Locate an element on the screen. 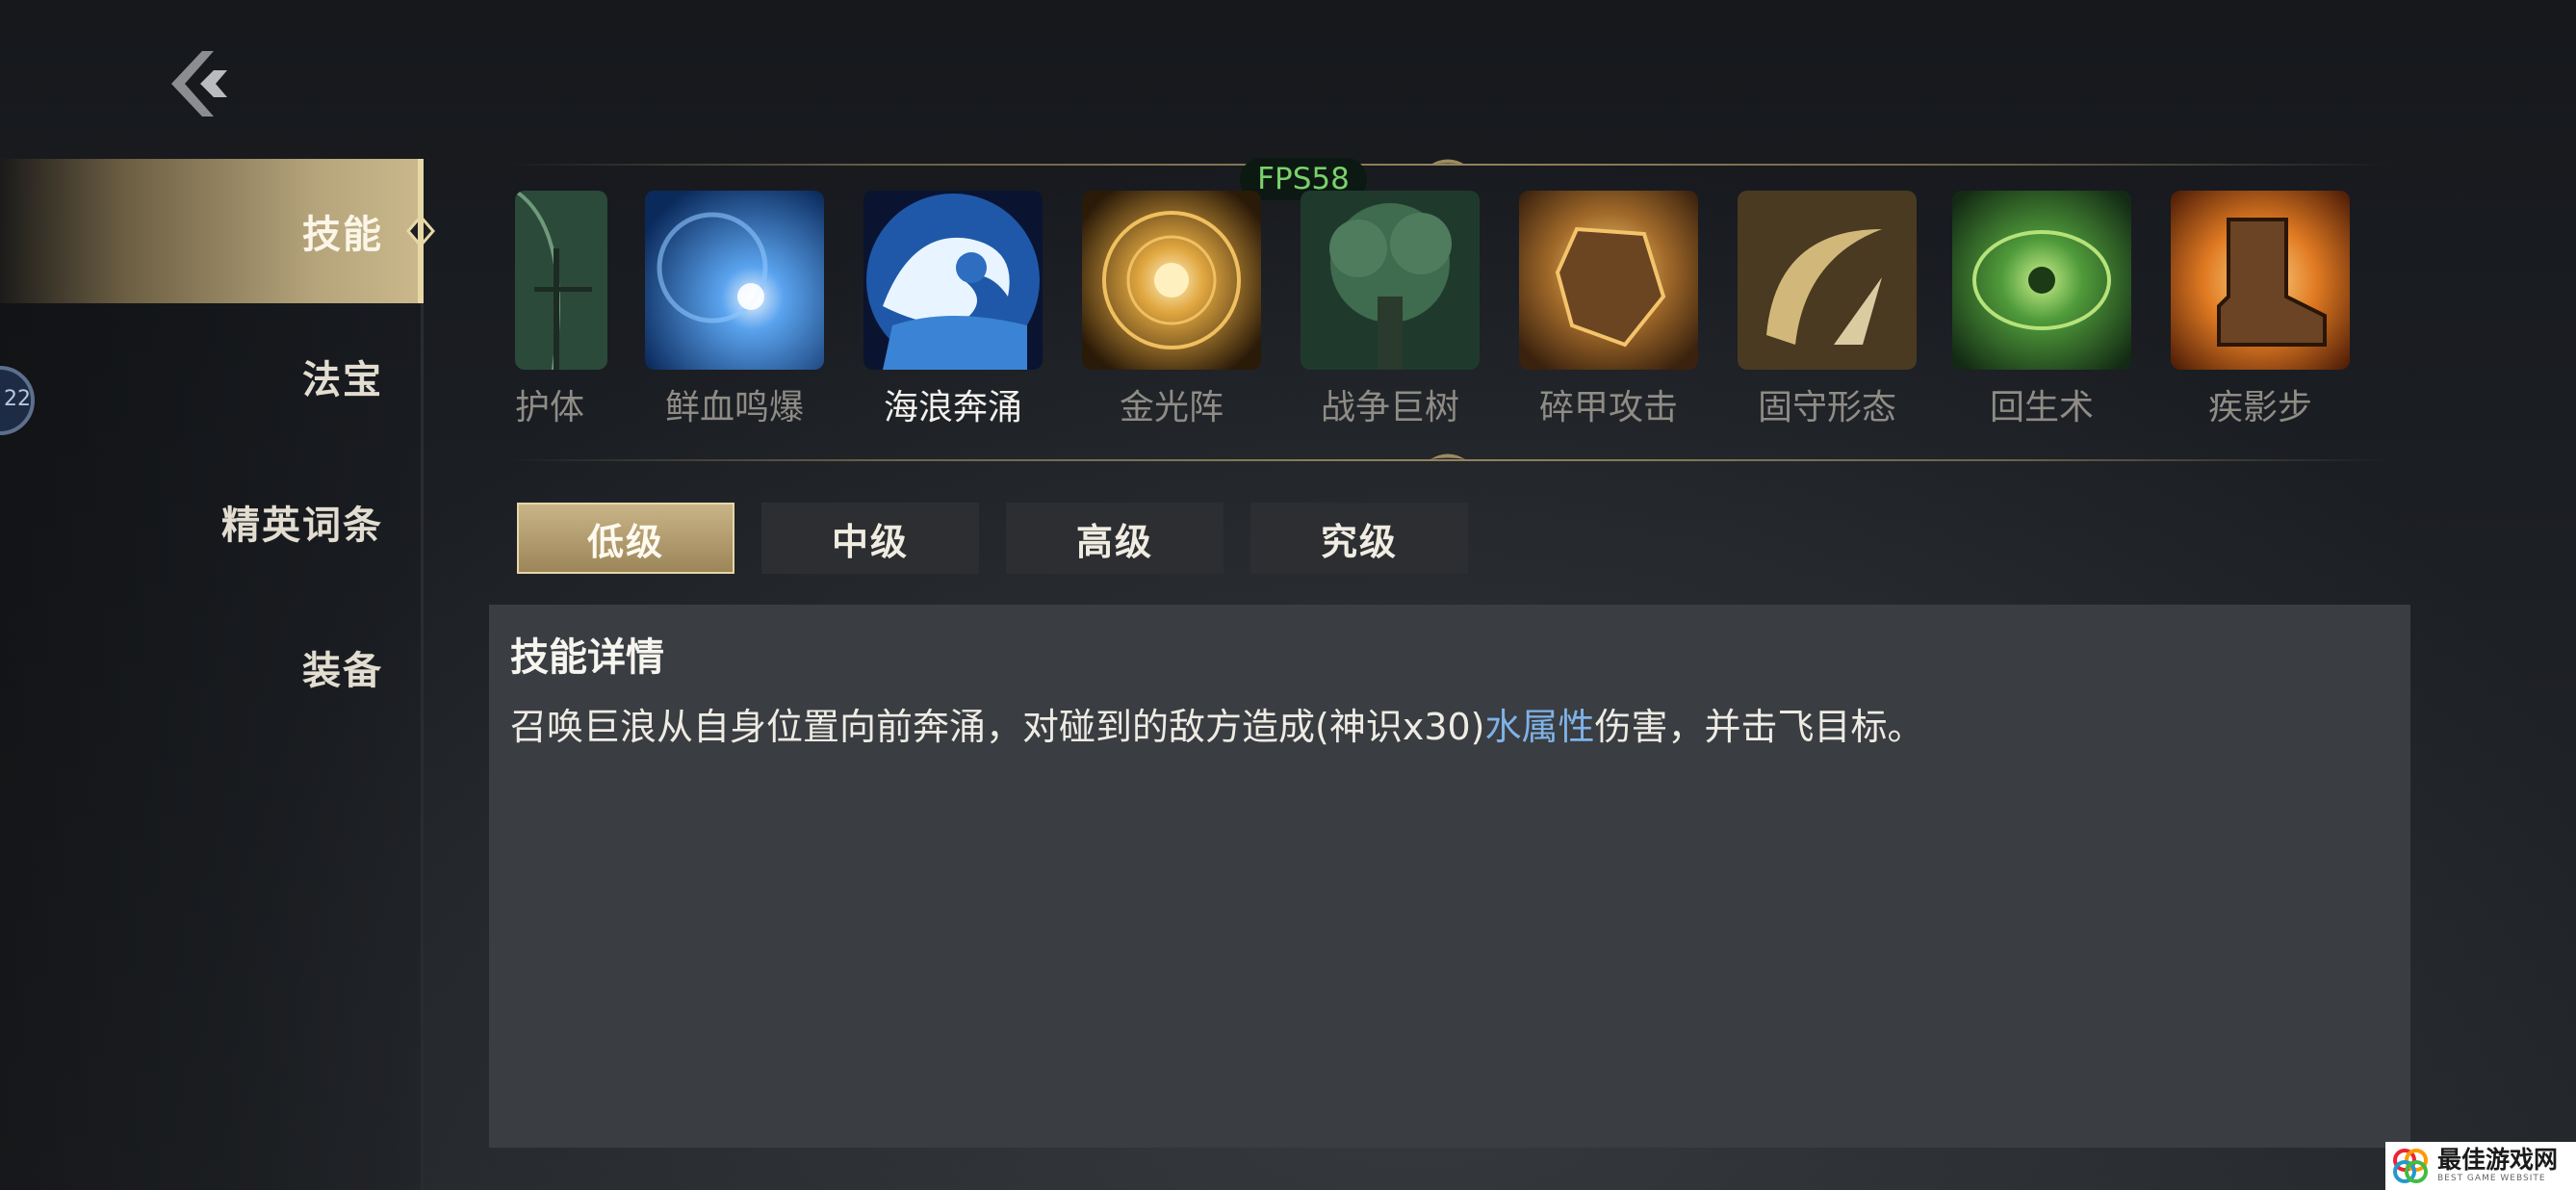  skill-item-golden-array: 金光阵 is located at coordinates (1172, 310).